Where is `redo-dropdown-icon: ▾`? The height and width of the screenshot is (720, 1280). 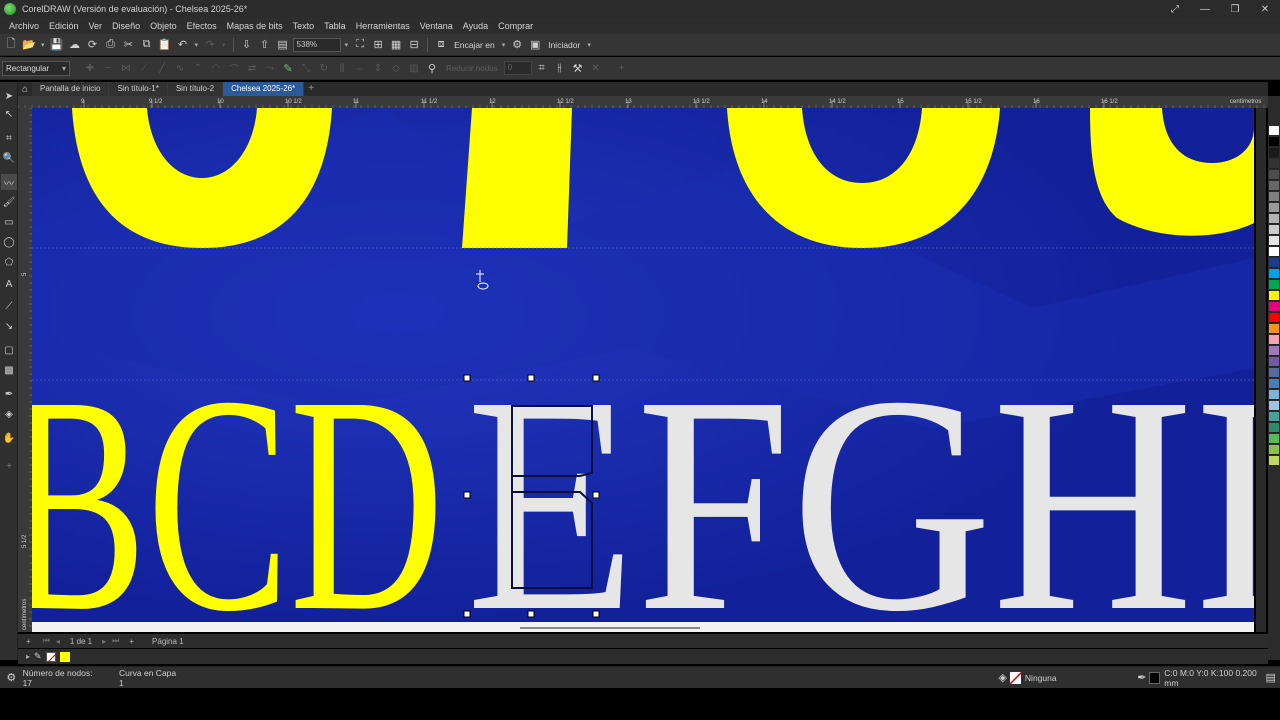
redo-dropdown-icon: ▾ is located at coordinates (224, 45).